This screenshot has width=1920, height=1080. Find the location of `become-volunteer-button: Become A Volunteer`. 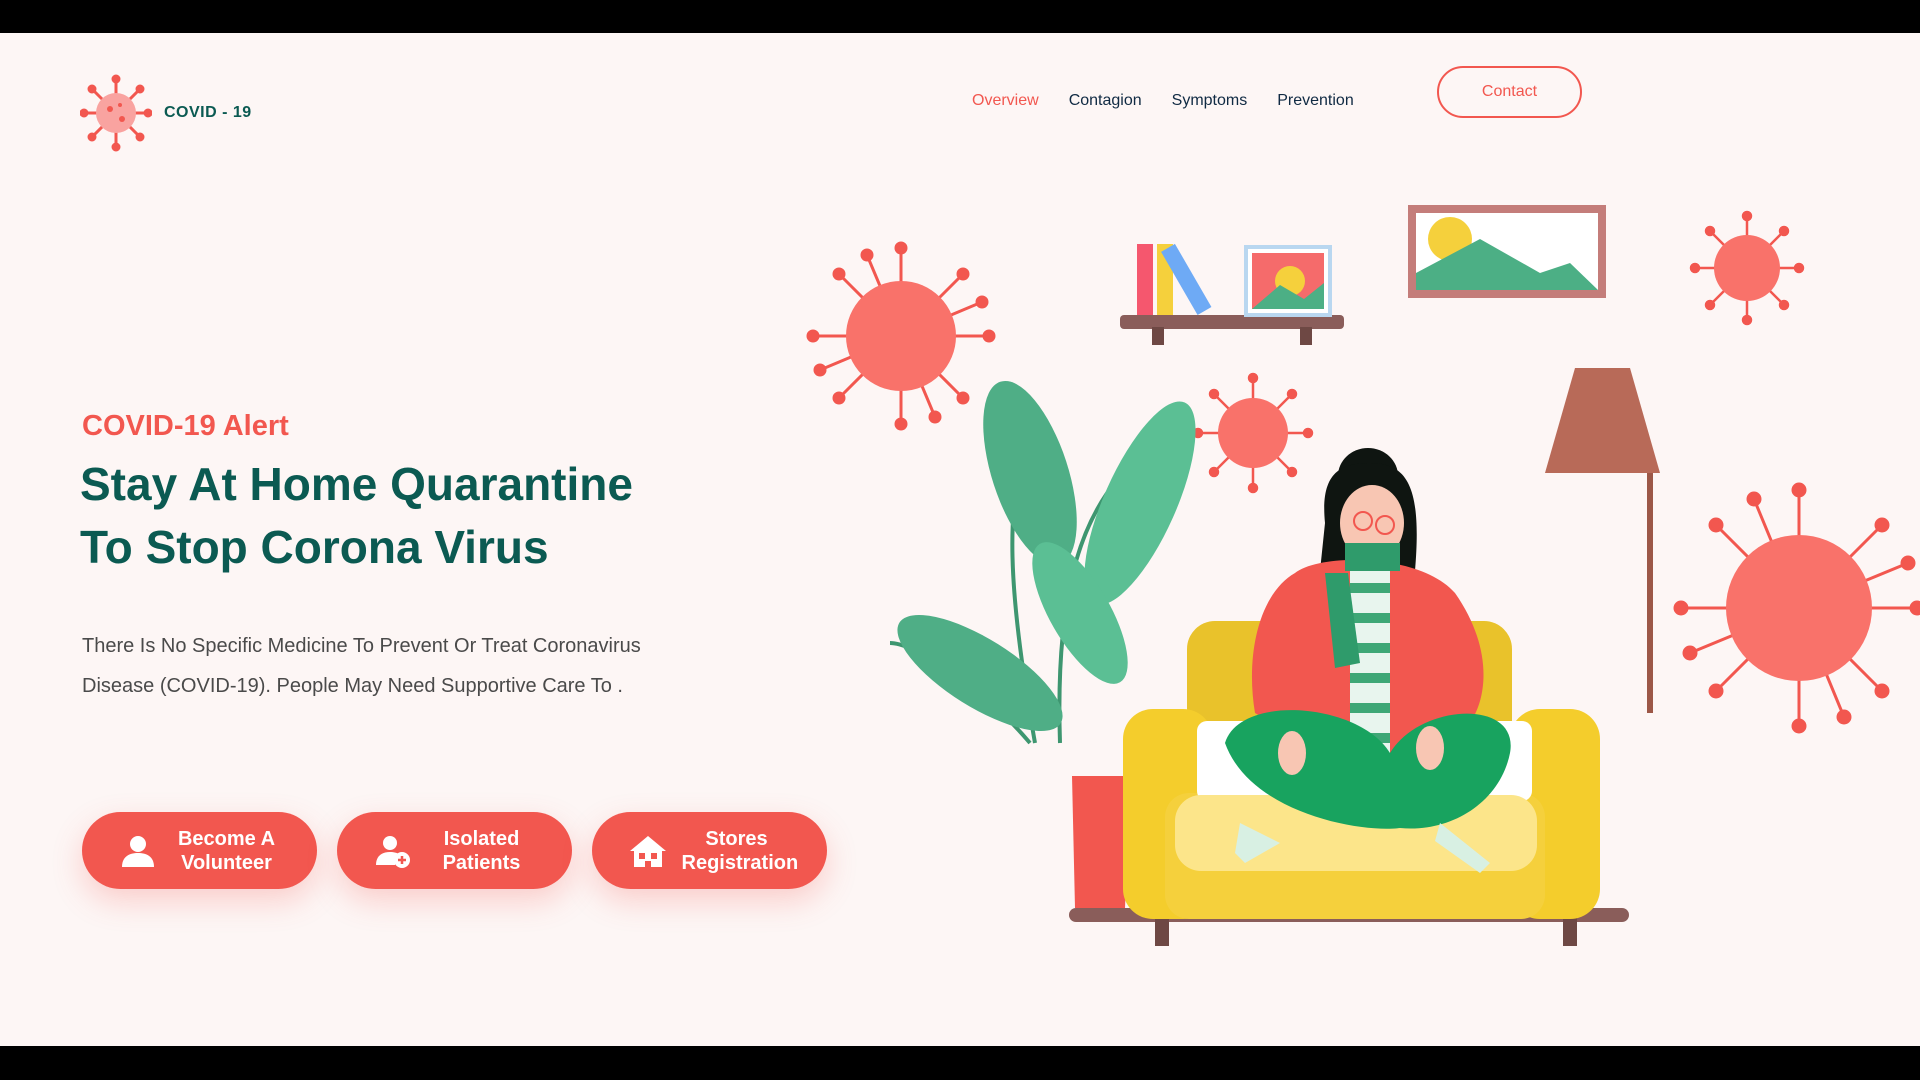

become-volunteer-button: Become A Volunteer is located at coordinates (199, 850).